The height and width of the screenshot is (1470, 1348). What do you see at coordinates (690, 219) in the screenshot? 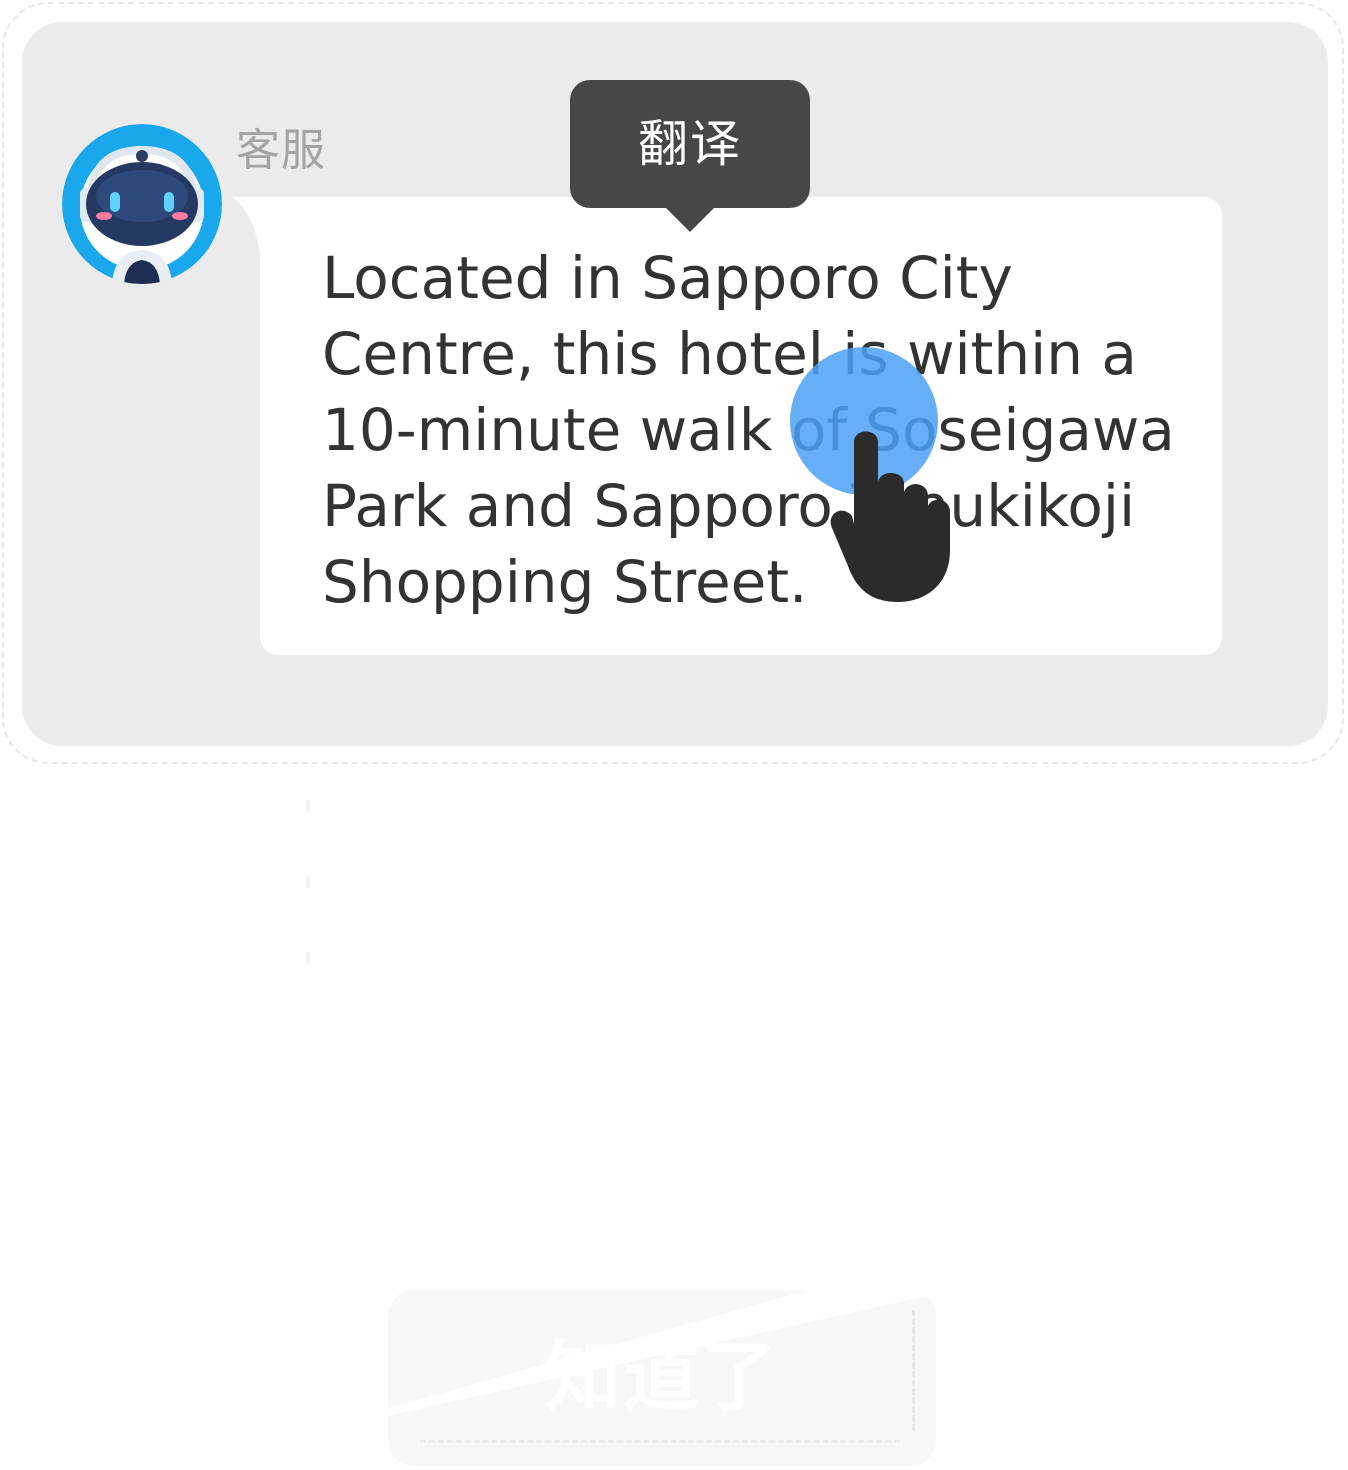
I see `tooltip-arrow` at bounding box center [690, 219].